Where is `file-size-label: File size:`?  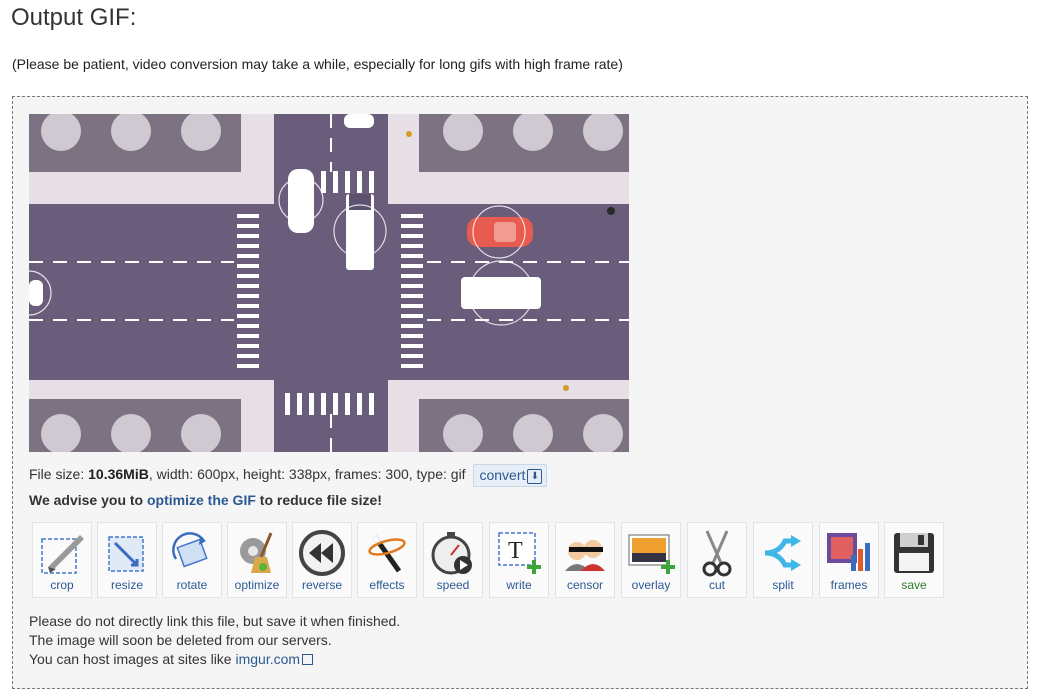
file-size-label: File size: is located at coordinates (59, 474).